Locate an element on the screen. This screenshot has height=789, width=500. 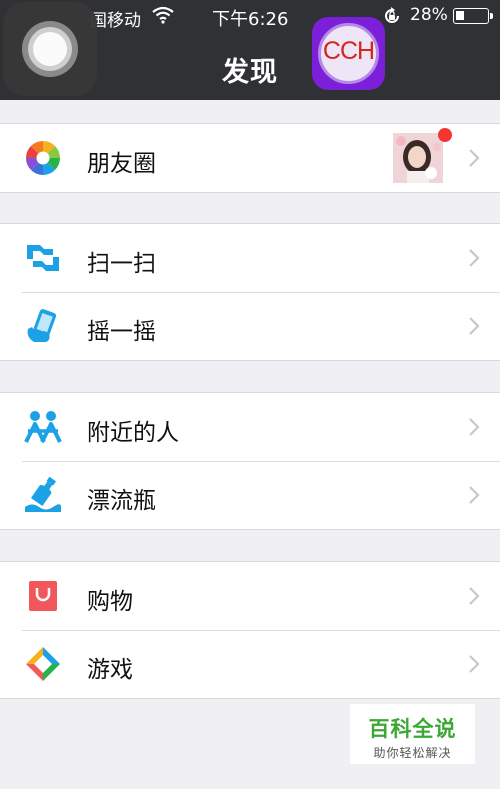
cch-app-icon: CCH is located at coordinates (348, 53).